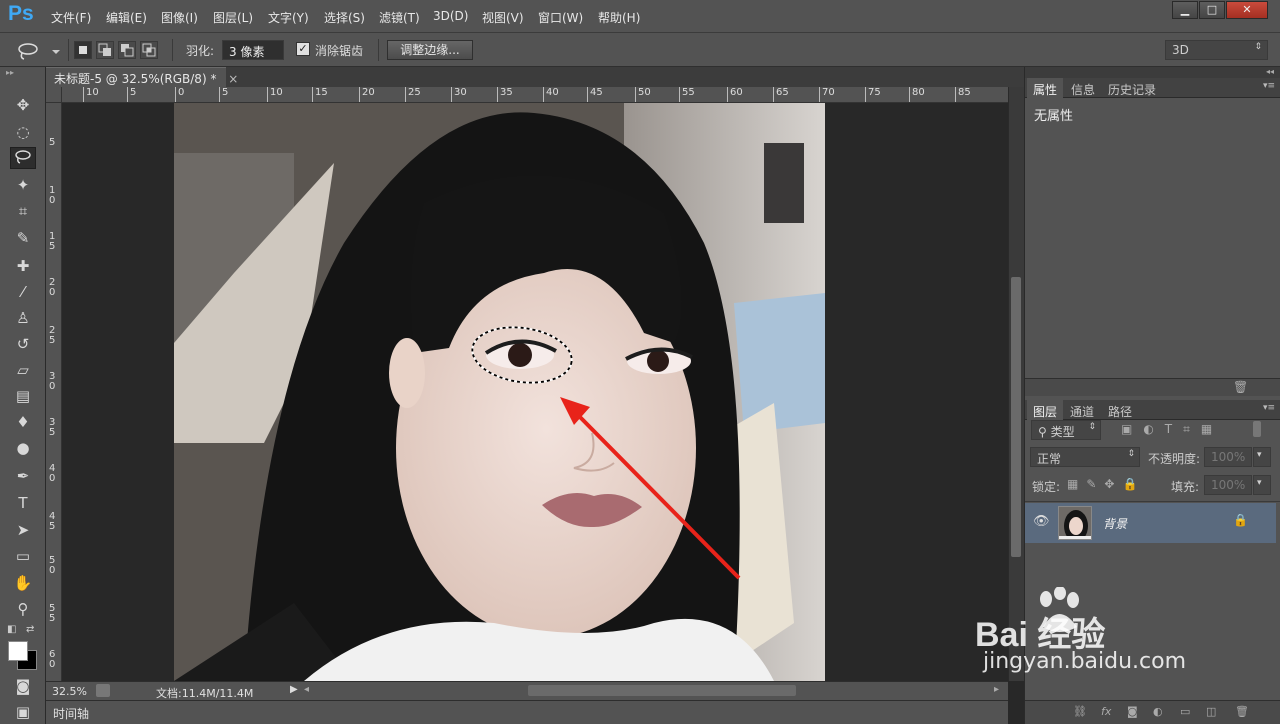 The width and height of the screenshot is (1280, 724). Describe the element at coordinates (23, 503) in the screenshot. I see `type-tool-icon: T` at that location.